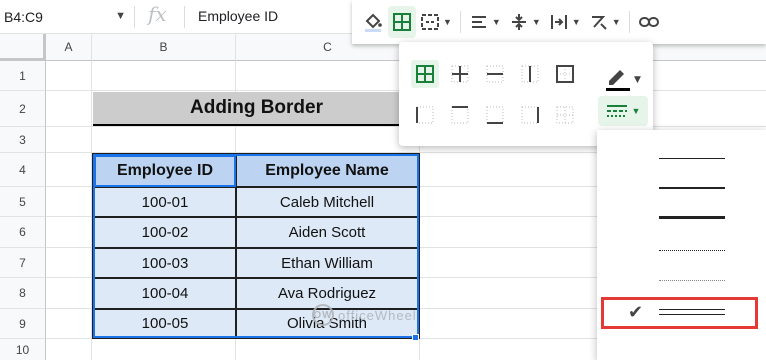  I want to click on row-header: 8, so click(23, 293).